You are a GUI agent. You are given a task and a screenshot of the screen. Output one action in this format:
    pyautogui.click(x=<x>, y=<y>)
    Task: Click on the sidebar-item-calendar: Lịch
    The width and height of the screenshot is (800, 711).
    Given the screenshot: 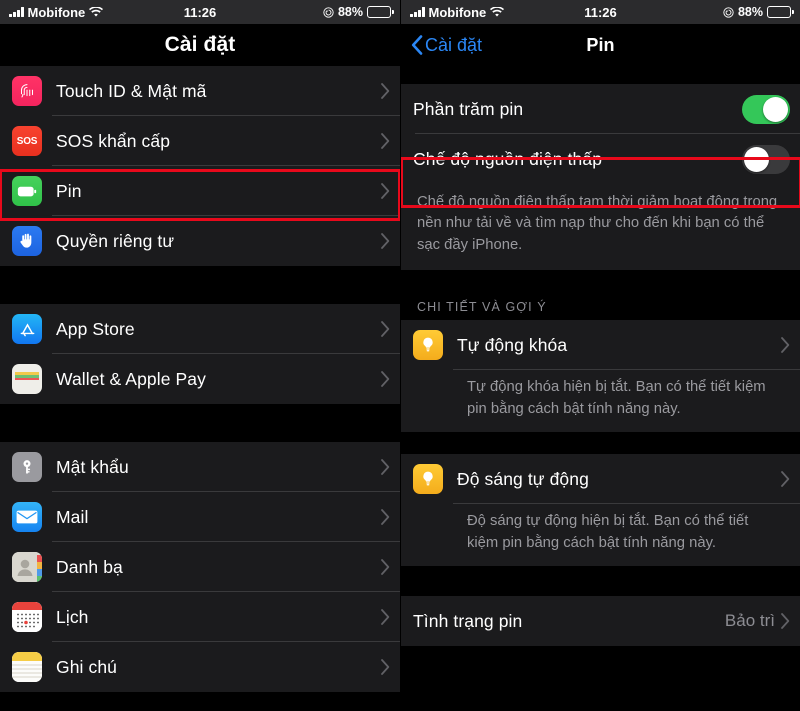 What is the action you would take?
    pyautogui.click(x=200, y=617)
    